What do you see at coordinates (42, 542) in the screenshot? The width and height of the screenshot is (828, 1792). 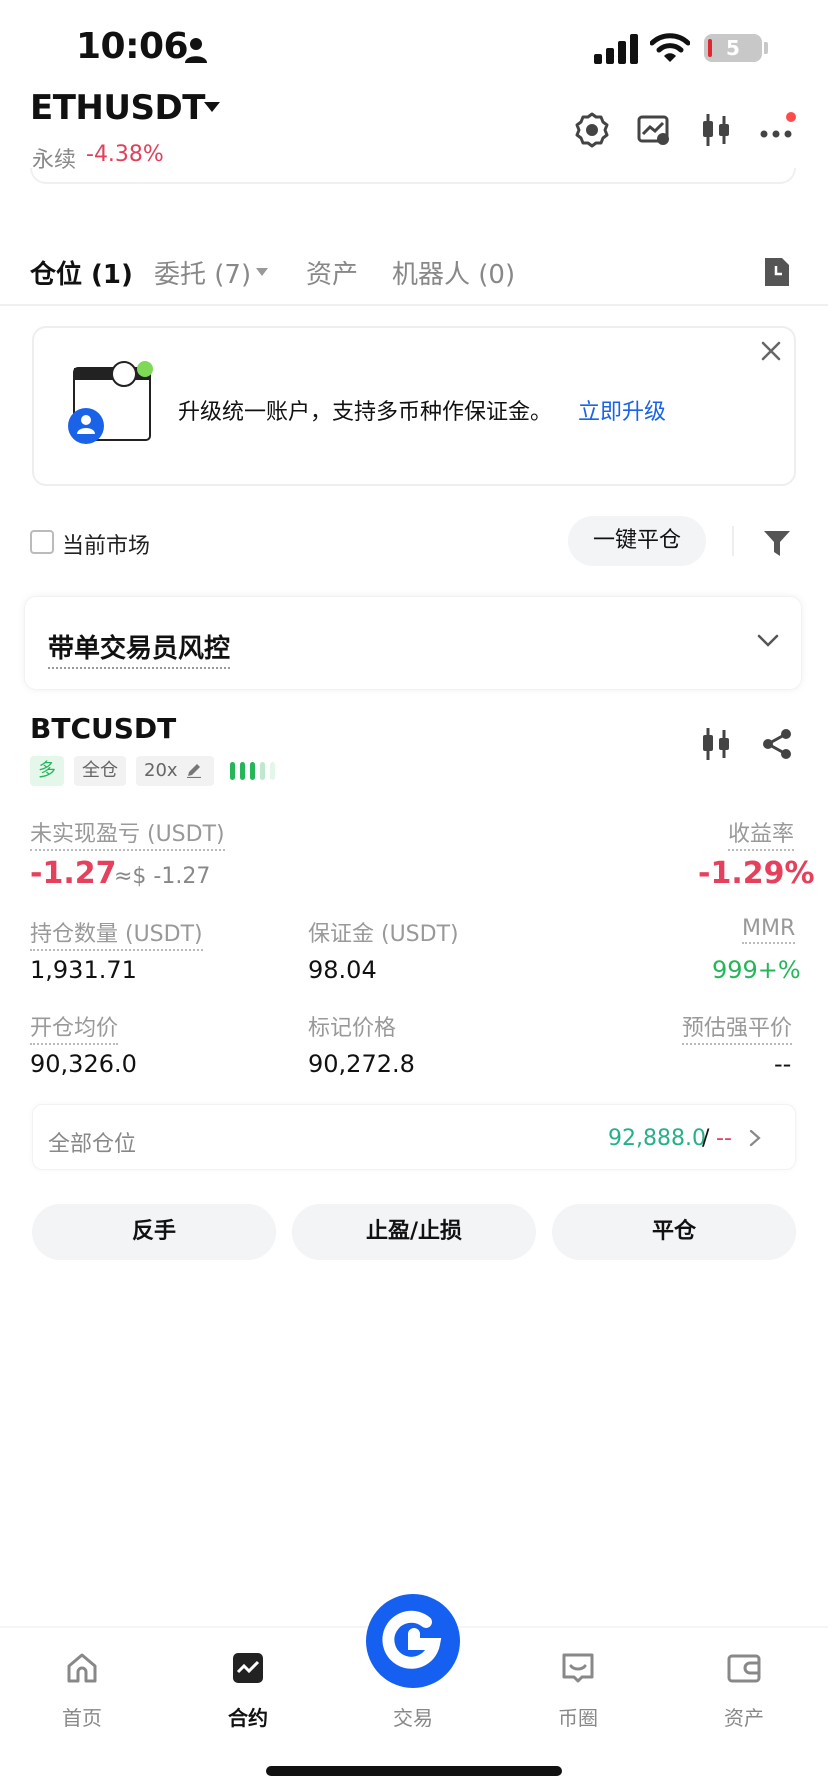 I see `current-market-checkbox` at bounding box center [42, 542].